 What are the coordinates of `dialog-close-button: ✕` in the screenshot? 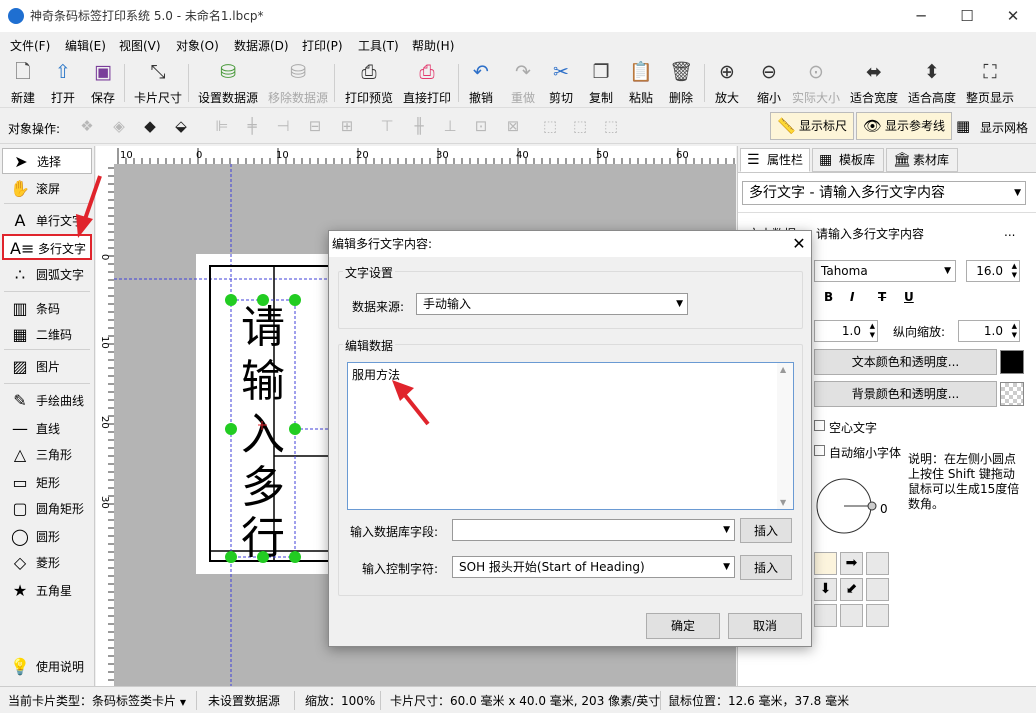 It's located at (799, 244).